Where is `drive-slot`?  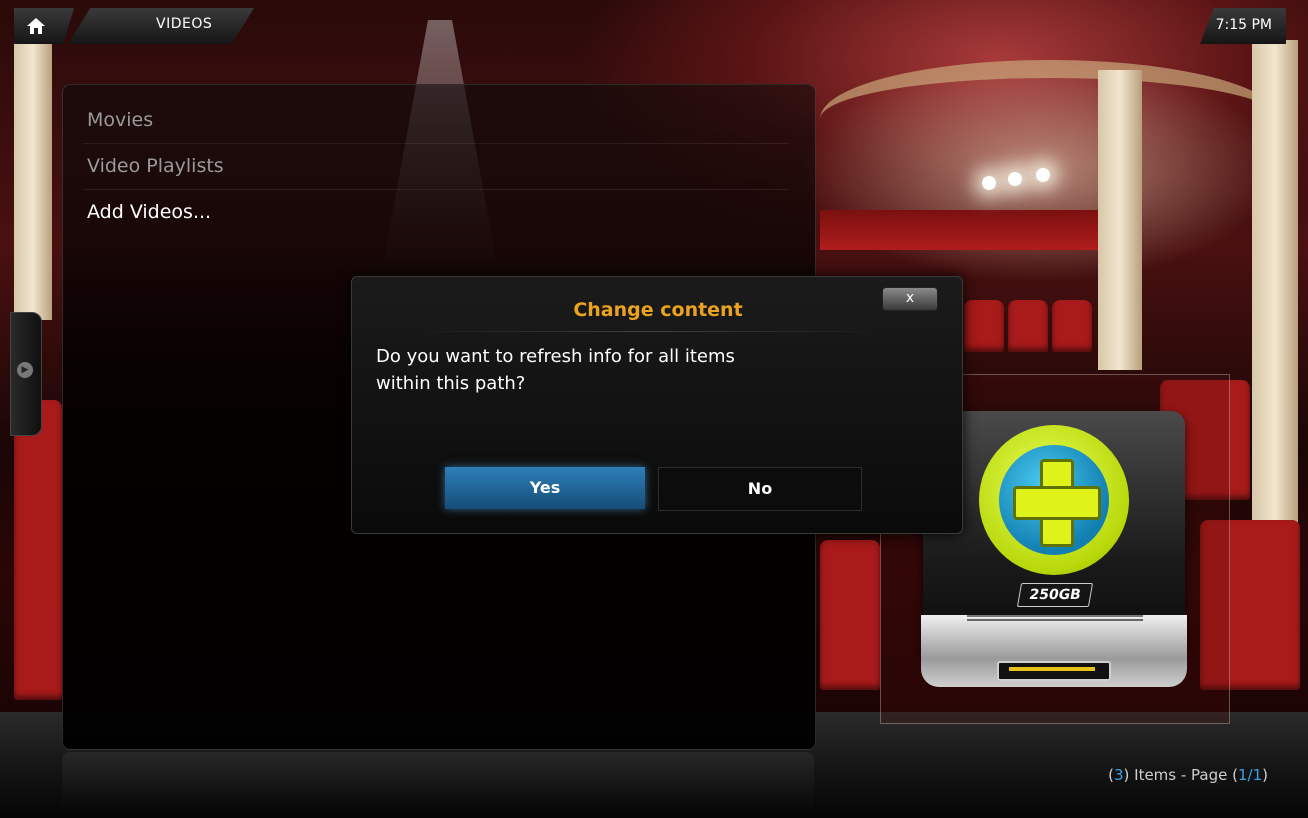
drive-slot is located at coordinates (1054, 671).